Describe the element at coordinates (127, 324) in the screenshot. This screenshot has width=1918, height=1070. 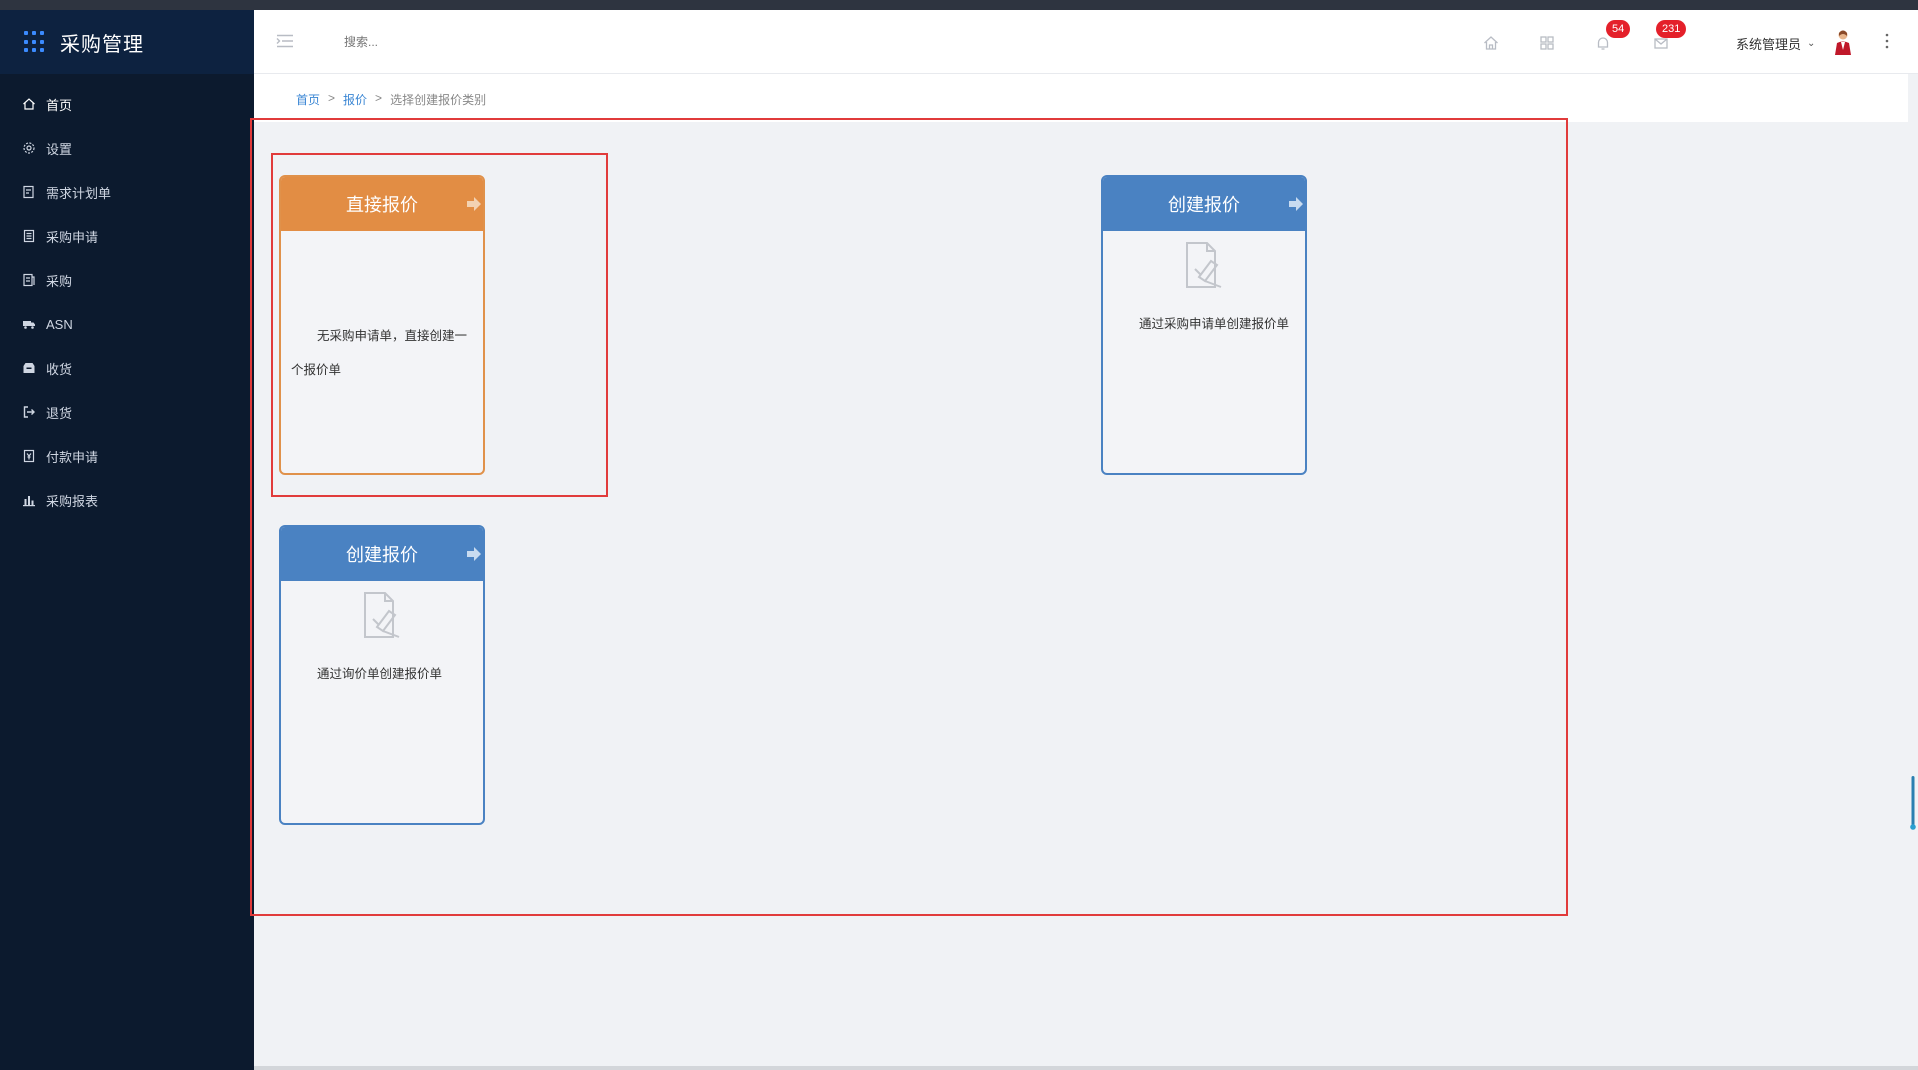
I see `sidebar-item-asn: ASN` at that location.